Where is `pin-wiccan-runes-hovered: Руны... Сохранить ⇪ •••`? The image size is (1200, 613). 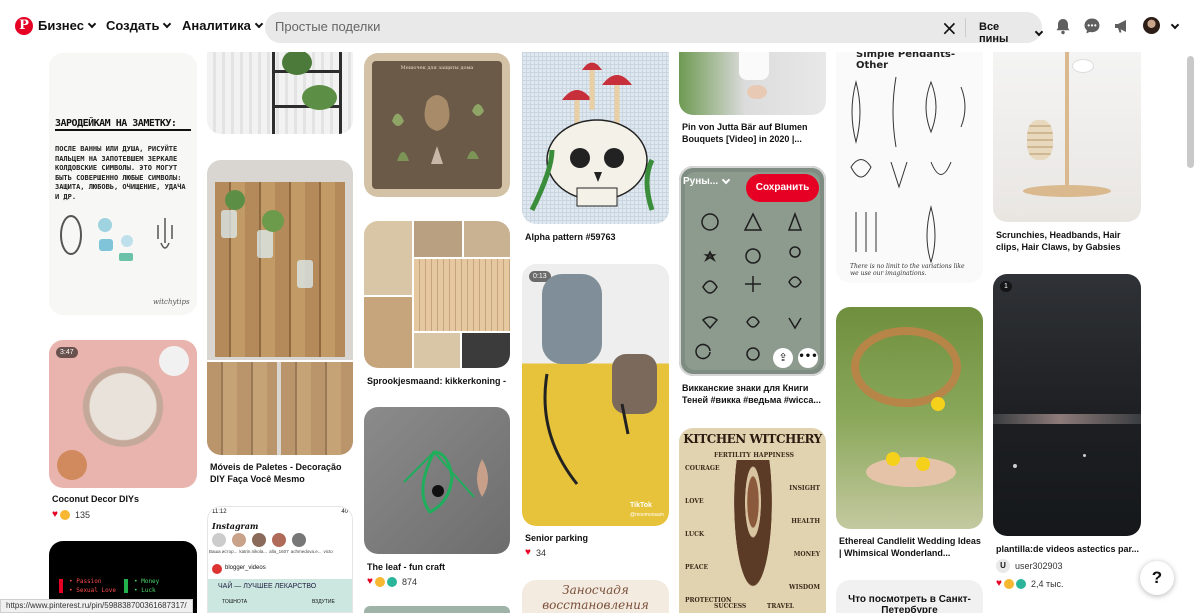
pin-wiccan-runes-hovered: Руны... Сохранить ⇪ ••• is located at coordinates (752, 271).